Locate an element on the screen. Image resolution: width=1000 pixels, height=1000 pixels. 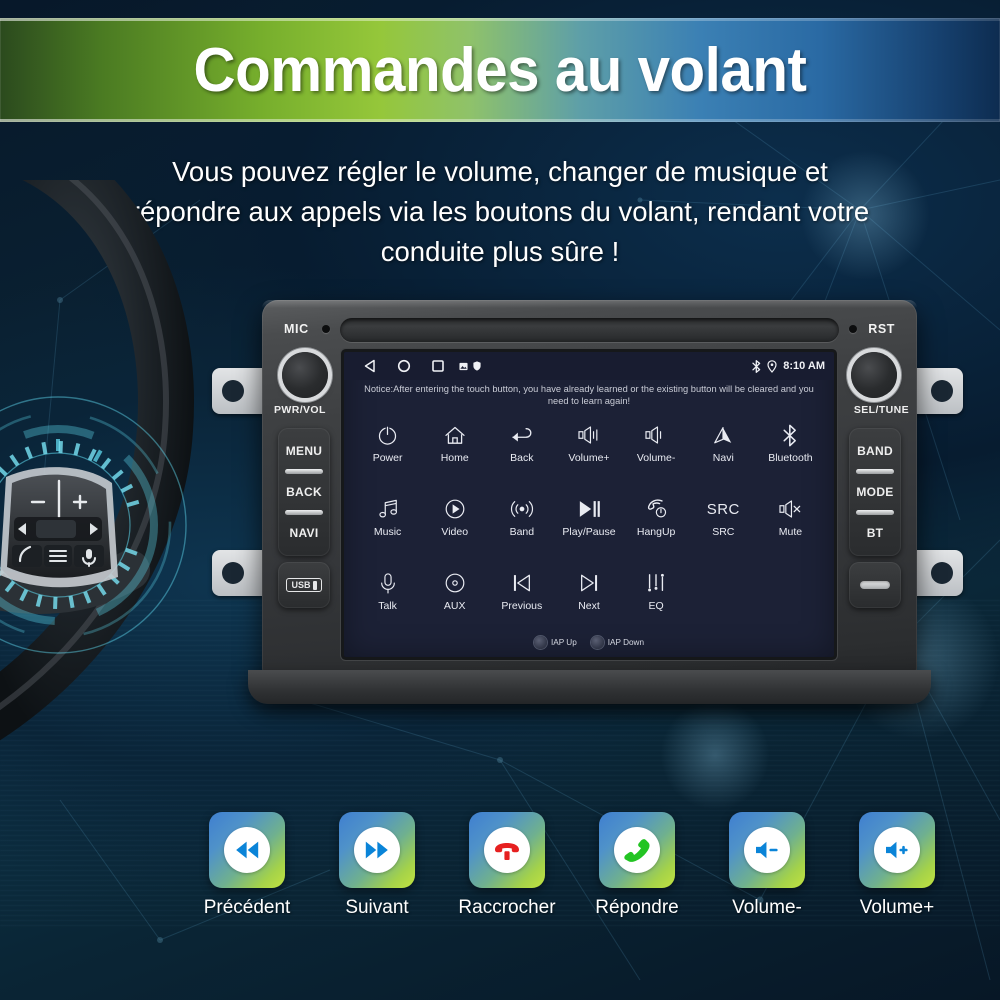
button-hangup: HangUp is located at coordinates (656, 526).